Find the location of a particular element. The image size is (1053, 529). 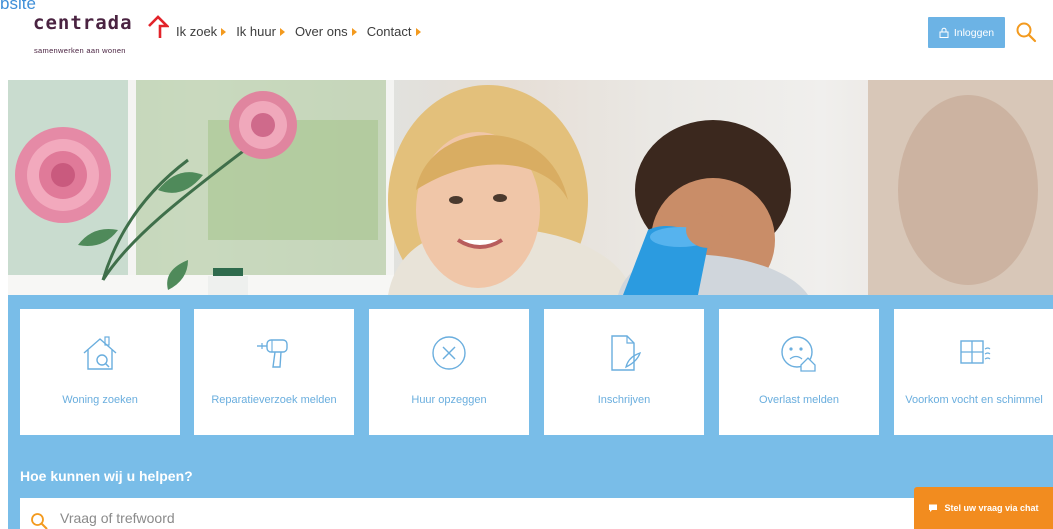

centrada-logo: centrada samenwerken aan wonen is located at coordinates (101, 37).